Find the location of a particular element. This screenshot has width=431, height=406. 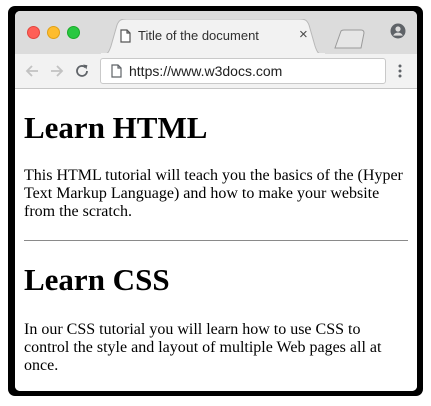

heading-learn-css: Learn CSS is located at coordinates (97, 279).